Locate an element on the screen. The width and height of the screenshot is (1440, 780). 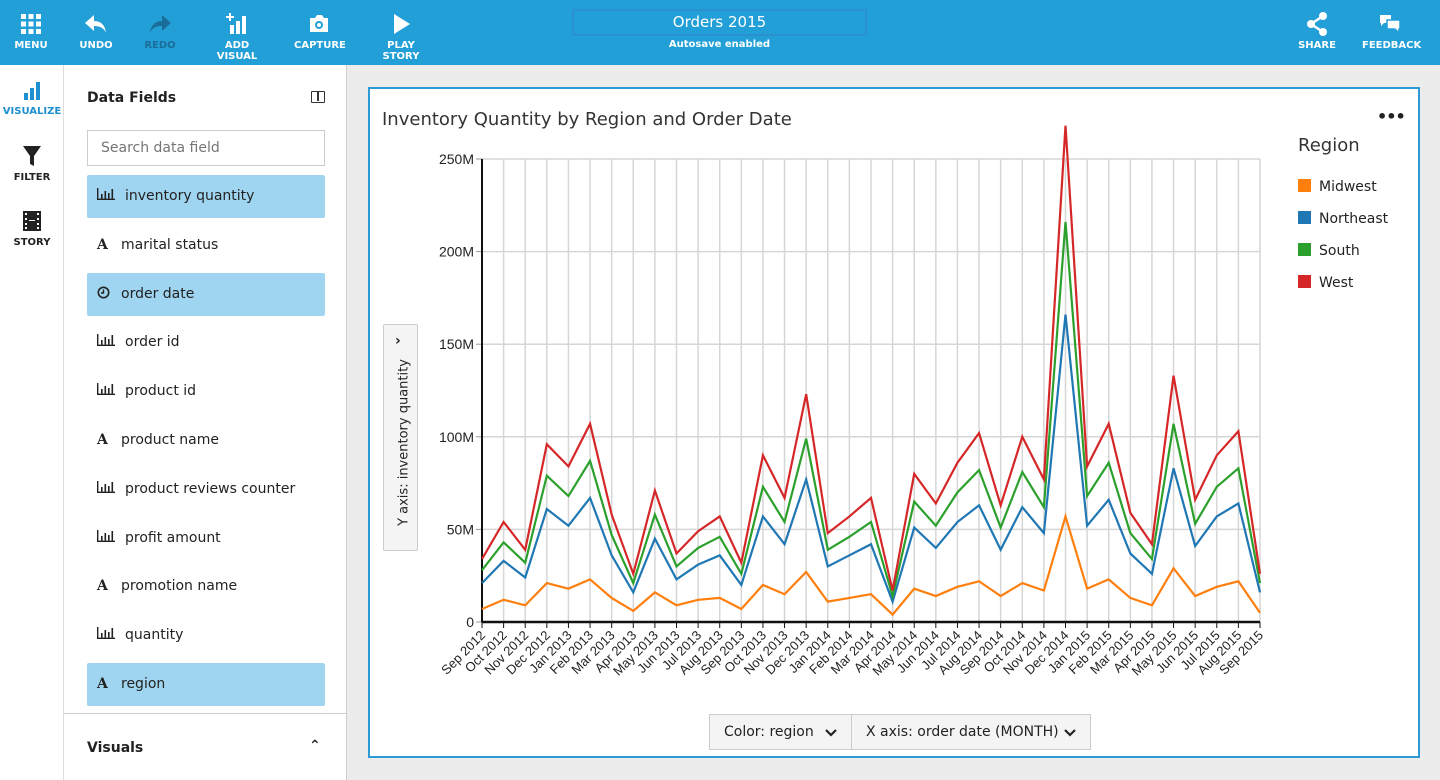
field-label: promotion name is located at coordinates (179, 586).